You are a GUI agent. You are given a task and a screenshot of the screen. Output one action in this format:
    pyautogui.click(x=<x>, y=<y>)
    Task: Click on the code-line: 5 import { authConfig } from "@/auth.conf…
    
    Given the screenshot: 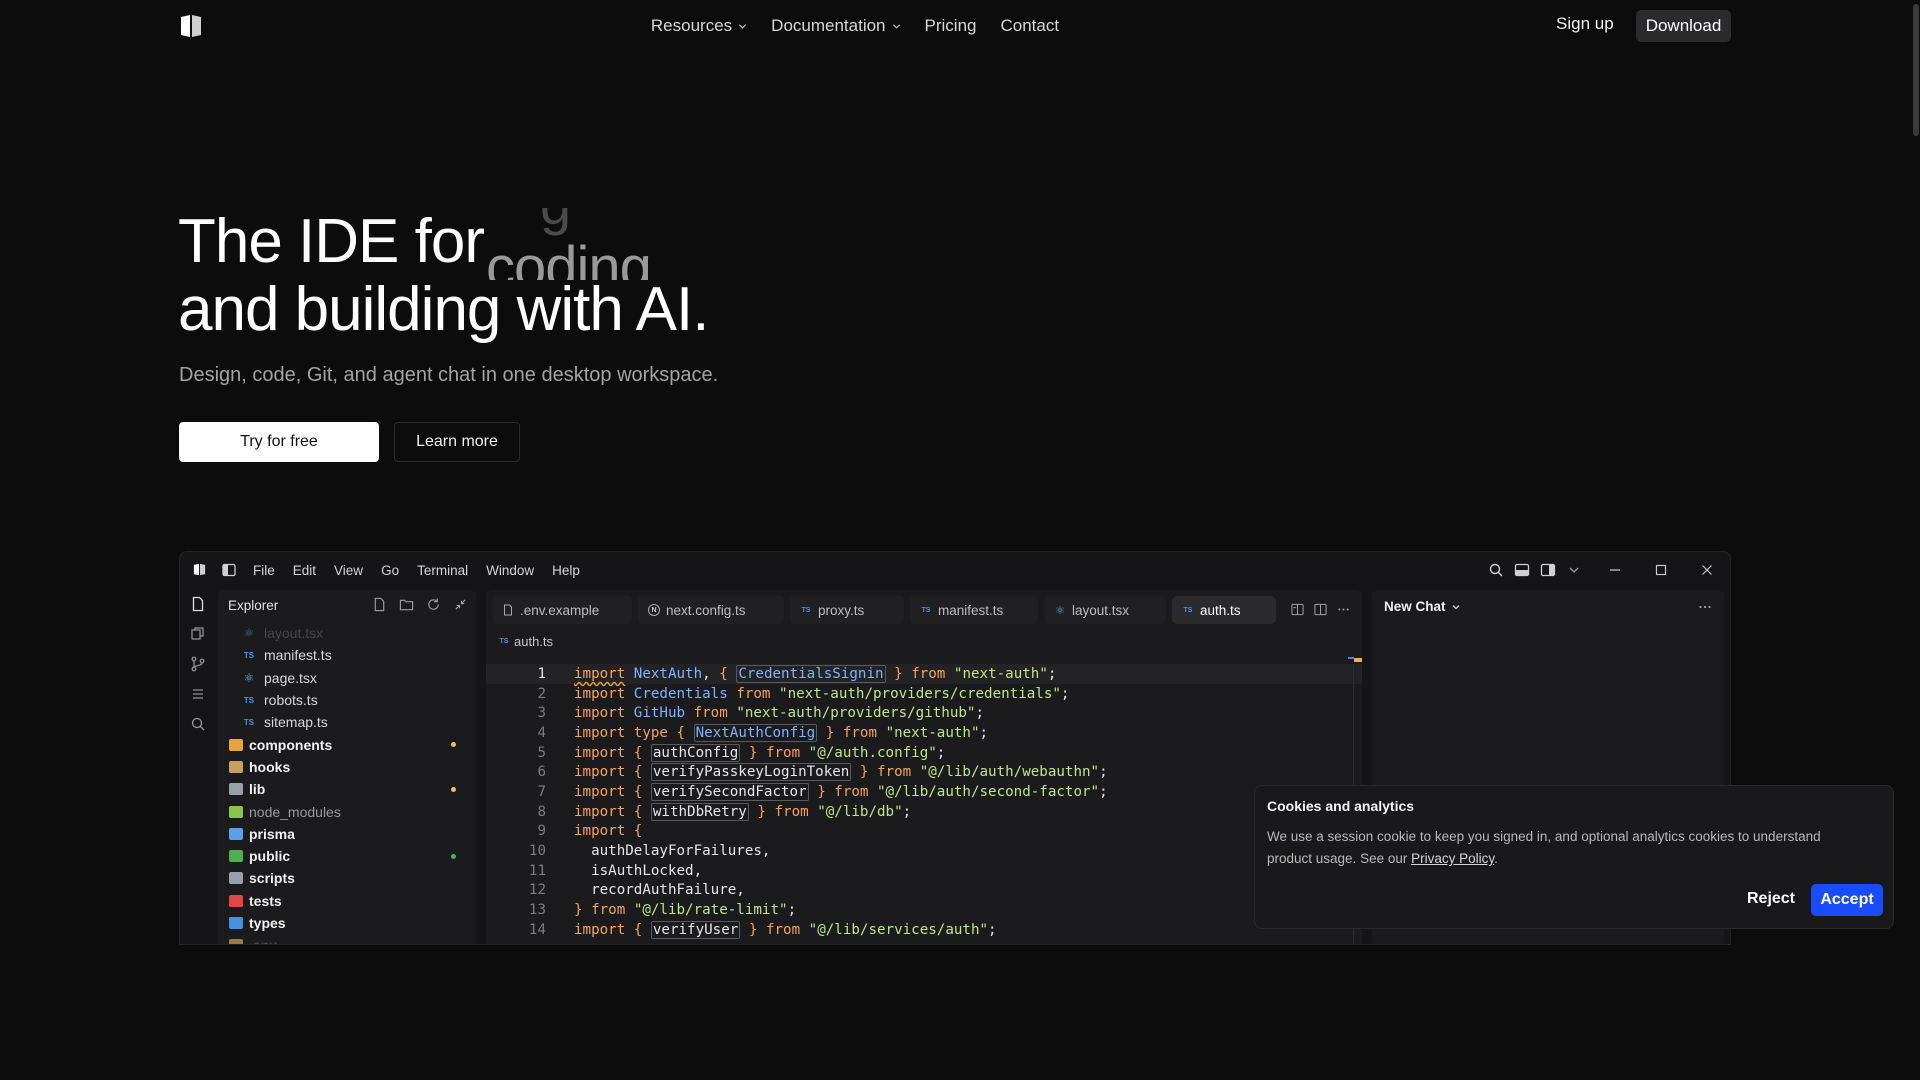 What is the action you would take?
    pyautogui.click(x=924, y=753)
    